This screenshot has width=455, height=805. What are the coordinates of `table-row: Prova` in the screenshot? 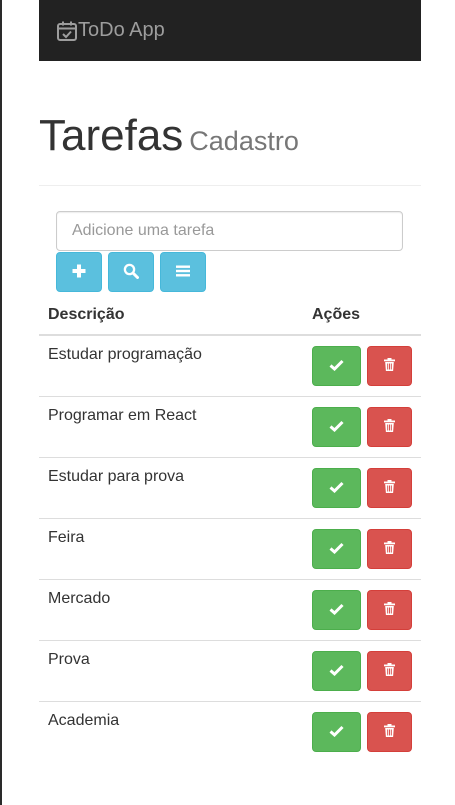 It's located at (230, 671).